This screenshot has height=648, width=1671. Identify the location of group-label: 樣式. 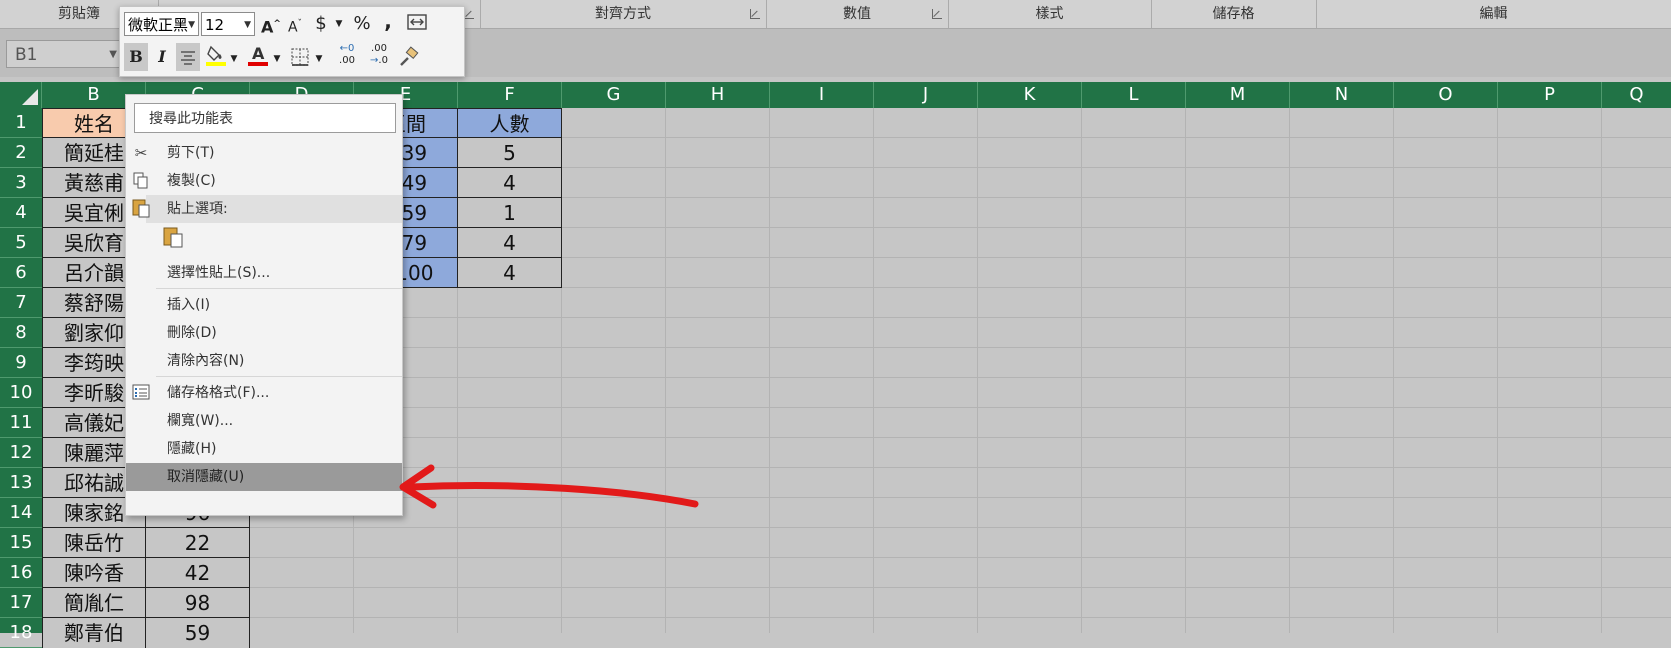
(1049, 14).